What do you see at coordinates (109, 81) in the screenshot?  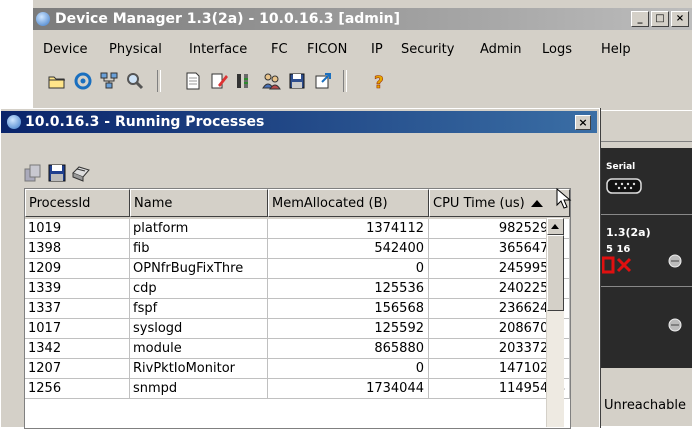 I see `network-icon` at bounding box center [109, 81].